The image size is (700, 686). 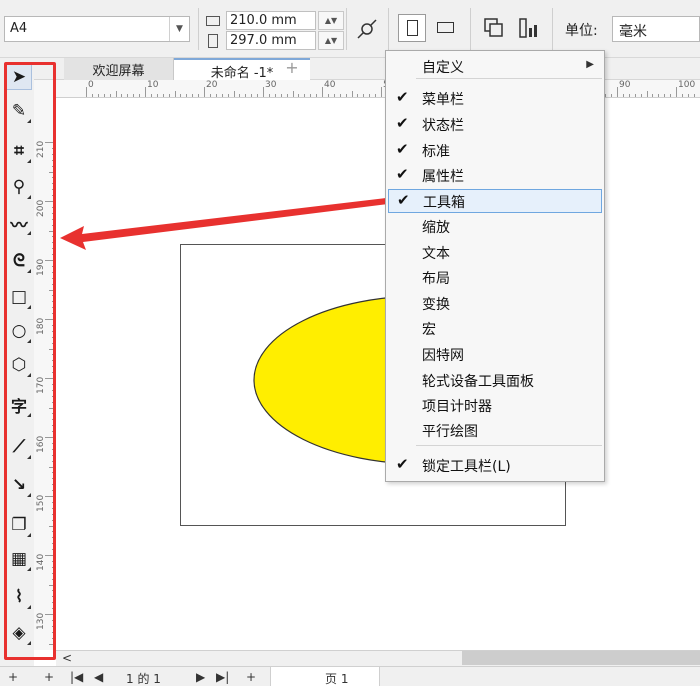 I want to click on page-tab: 页 1, so click(x=325, y=676).